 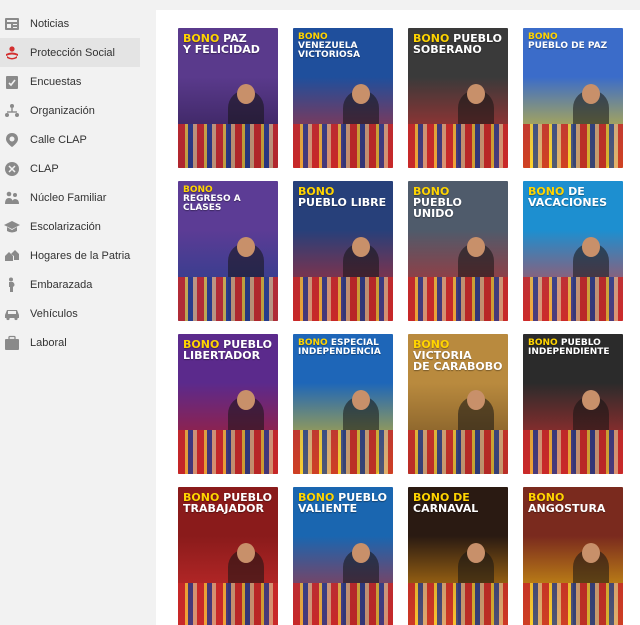 I want to click on card-title-line2: VENEZUELA VICTORIOSA, so click(x=329, y=51).